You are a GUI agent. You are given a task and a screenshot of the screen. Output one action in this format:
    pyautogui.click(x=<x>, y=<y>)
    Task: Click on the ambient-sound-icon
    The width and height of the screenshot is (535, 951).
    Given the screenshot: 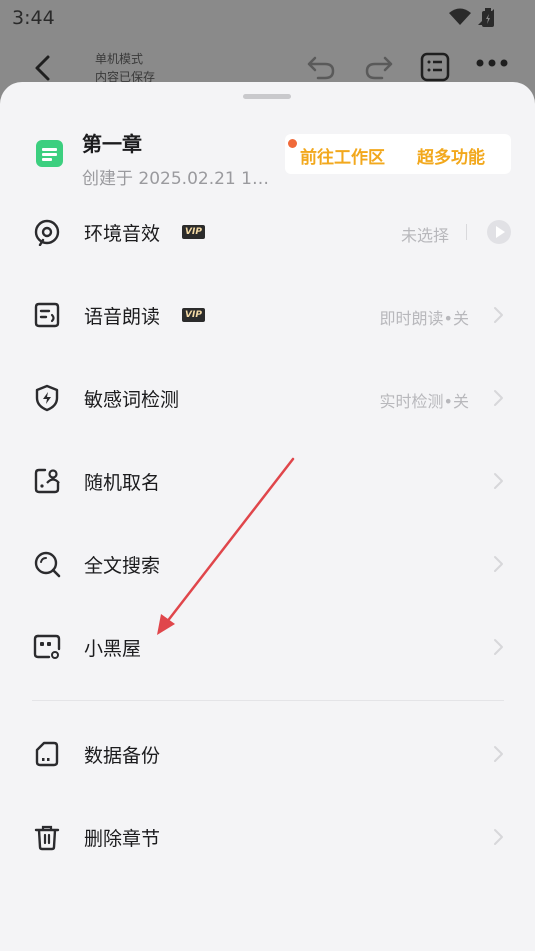 What is the action you would take?
    pyautogui.click(x=47, y=232)
    